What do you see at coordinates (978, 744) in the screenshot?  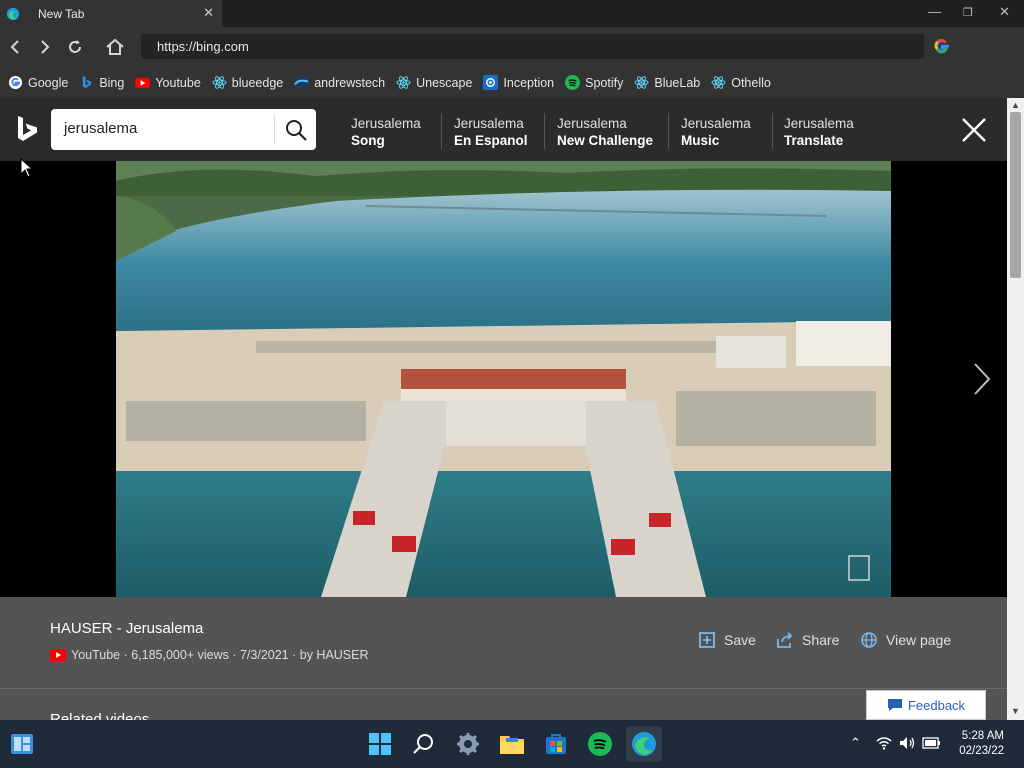 I see `system-clock: 5:28 AM 02/23/22` at bounding box center [978, 744].